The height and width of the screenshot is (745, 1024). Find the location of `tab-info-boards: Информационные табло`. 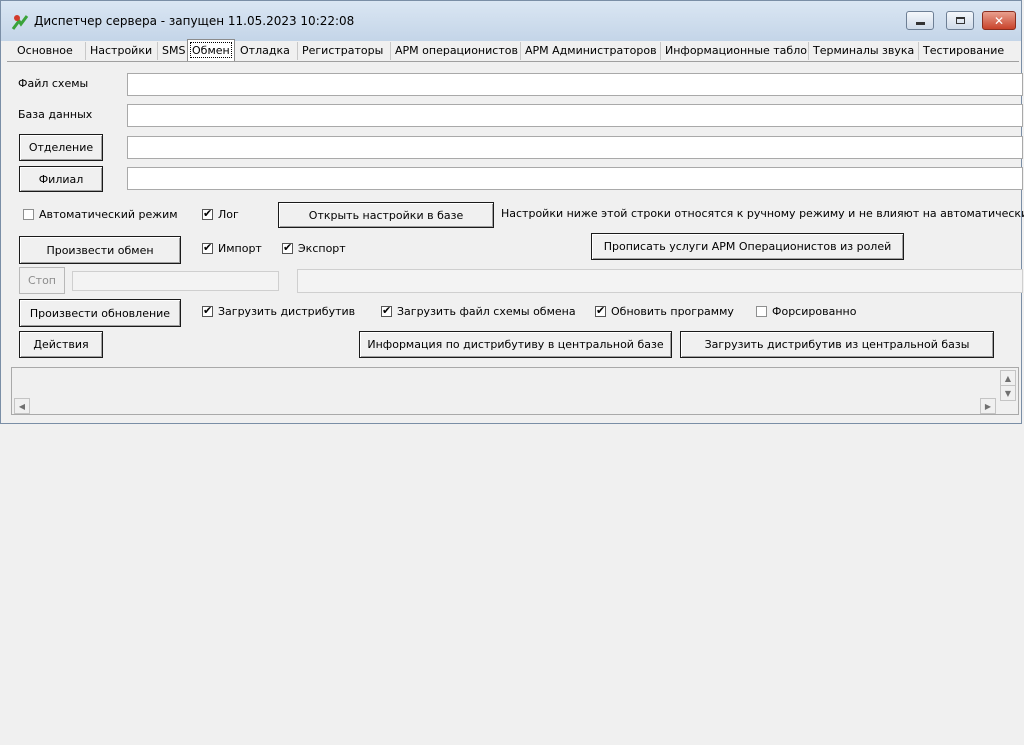

tab-info-boards: Информационные табло is located at coordinates (735, 51).